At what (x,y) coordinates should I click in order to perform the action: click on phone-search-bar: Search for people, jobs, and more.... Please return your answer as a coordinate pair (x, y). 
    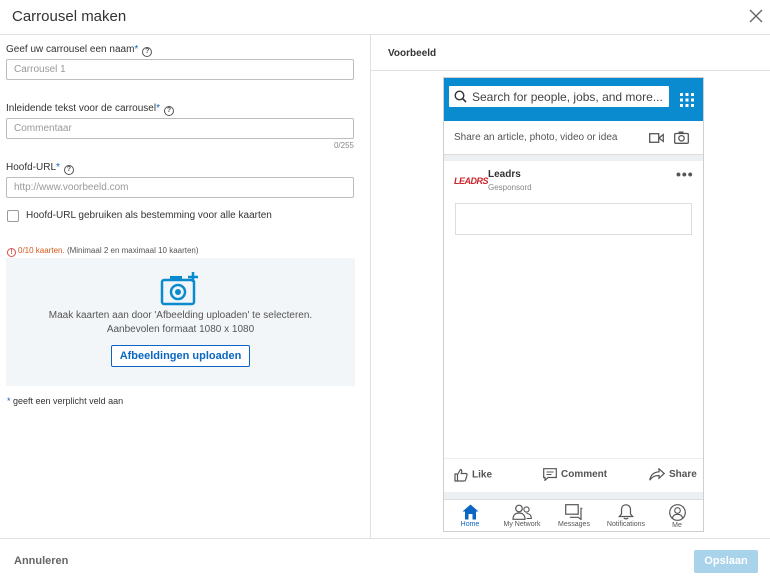
    Looking at the image, I should click on (559, 96).